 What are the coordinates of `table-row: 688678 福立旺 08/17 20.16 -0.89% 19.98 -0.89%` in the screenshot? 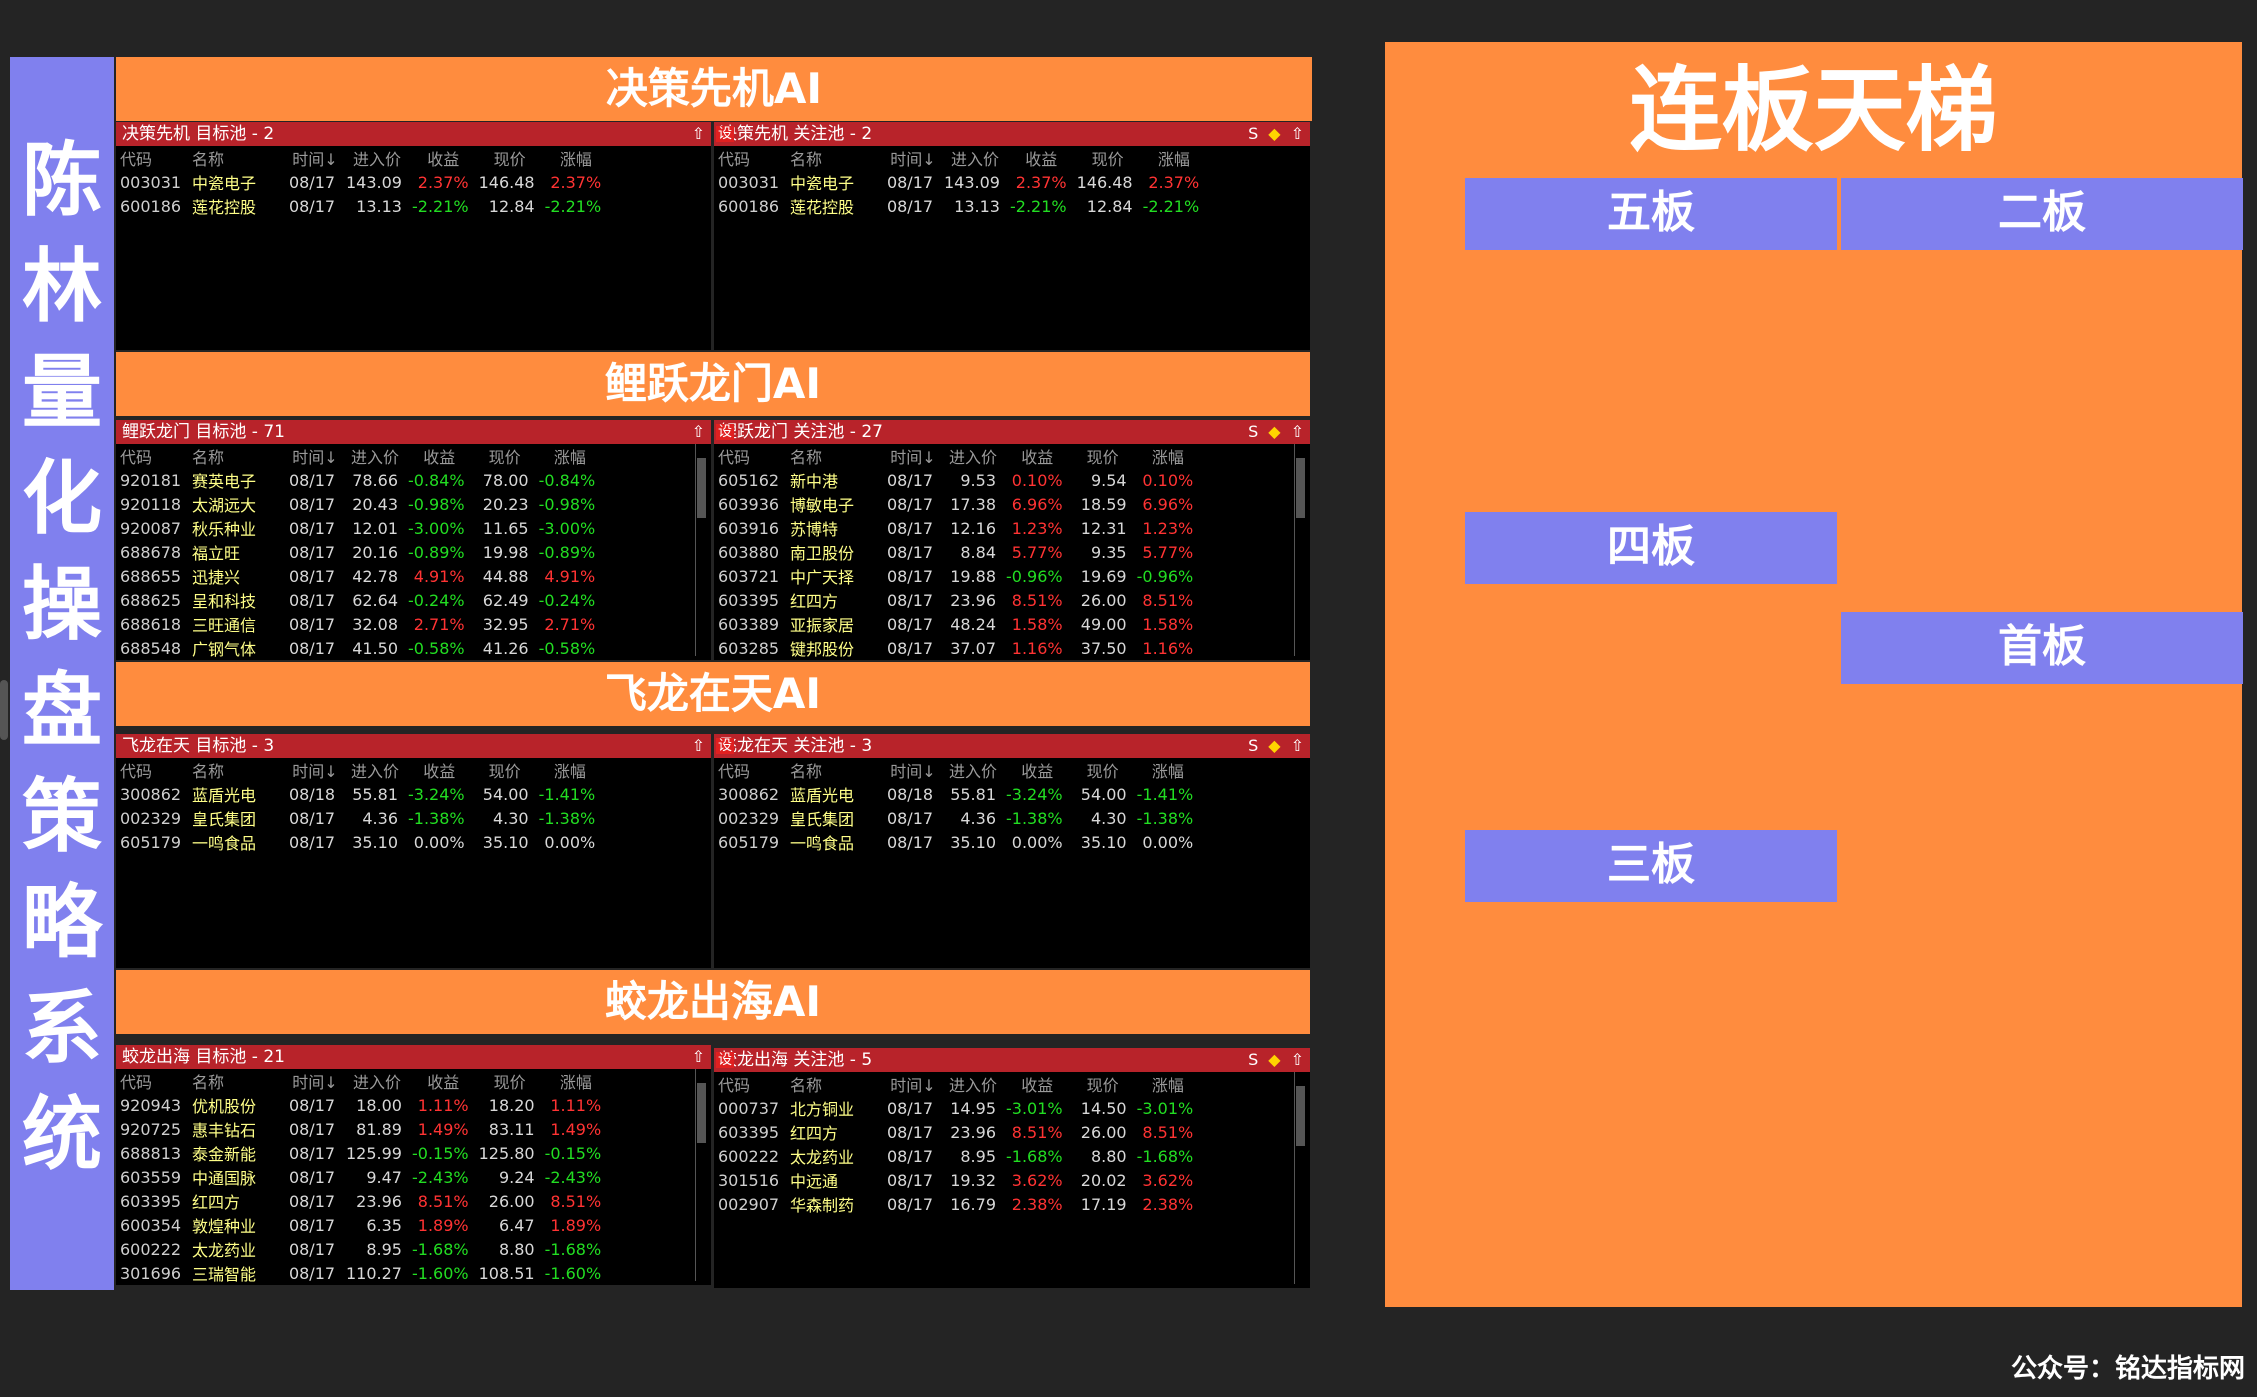 It's located at (358, 552).